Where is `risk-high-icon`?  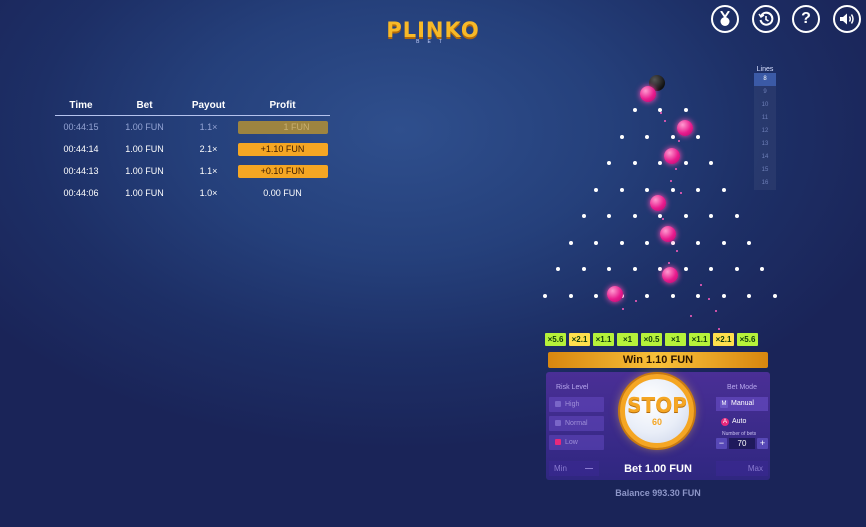 risk-high-icon is located at coordinates (558, 404).